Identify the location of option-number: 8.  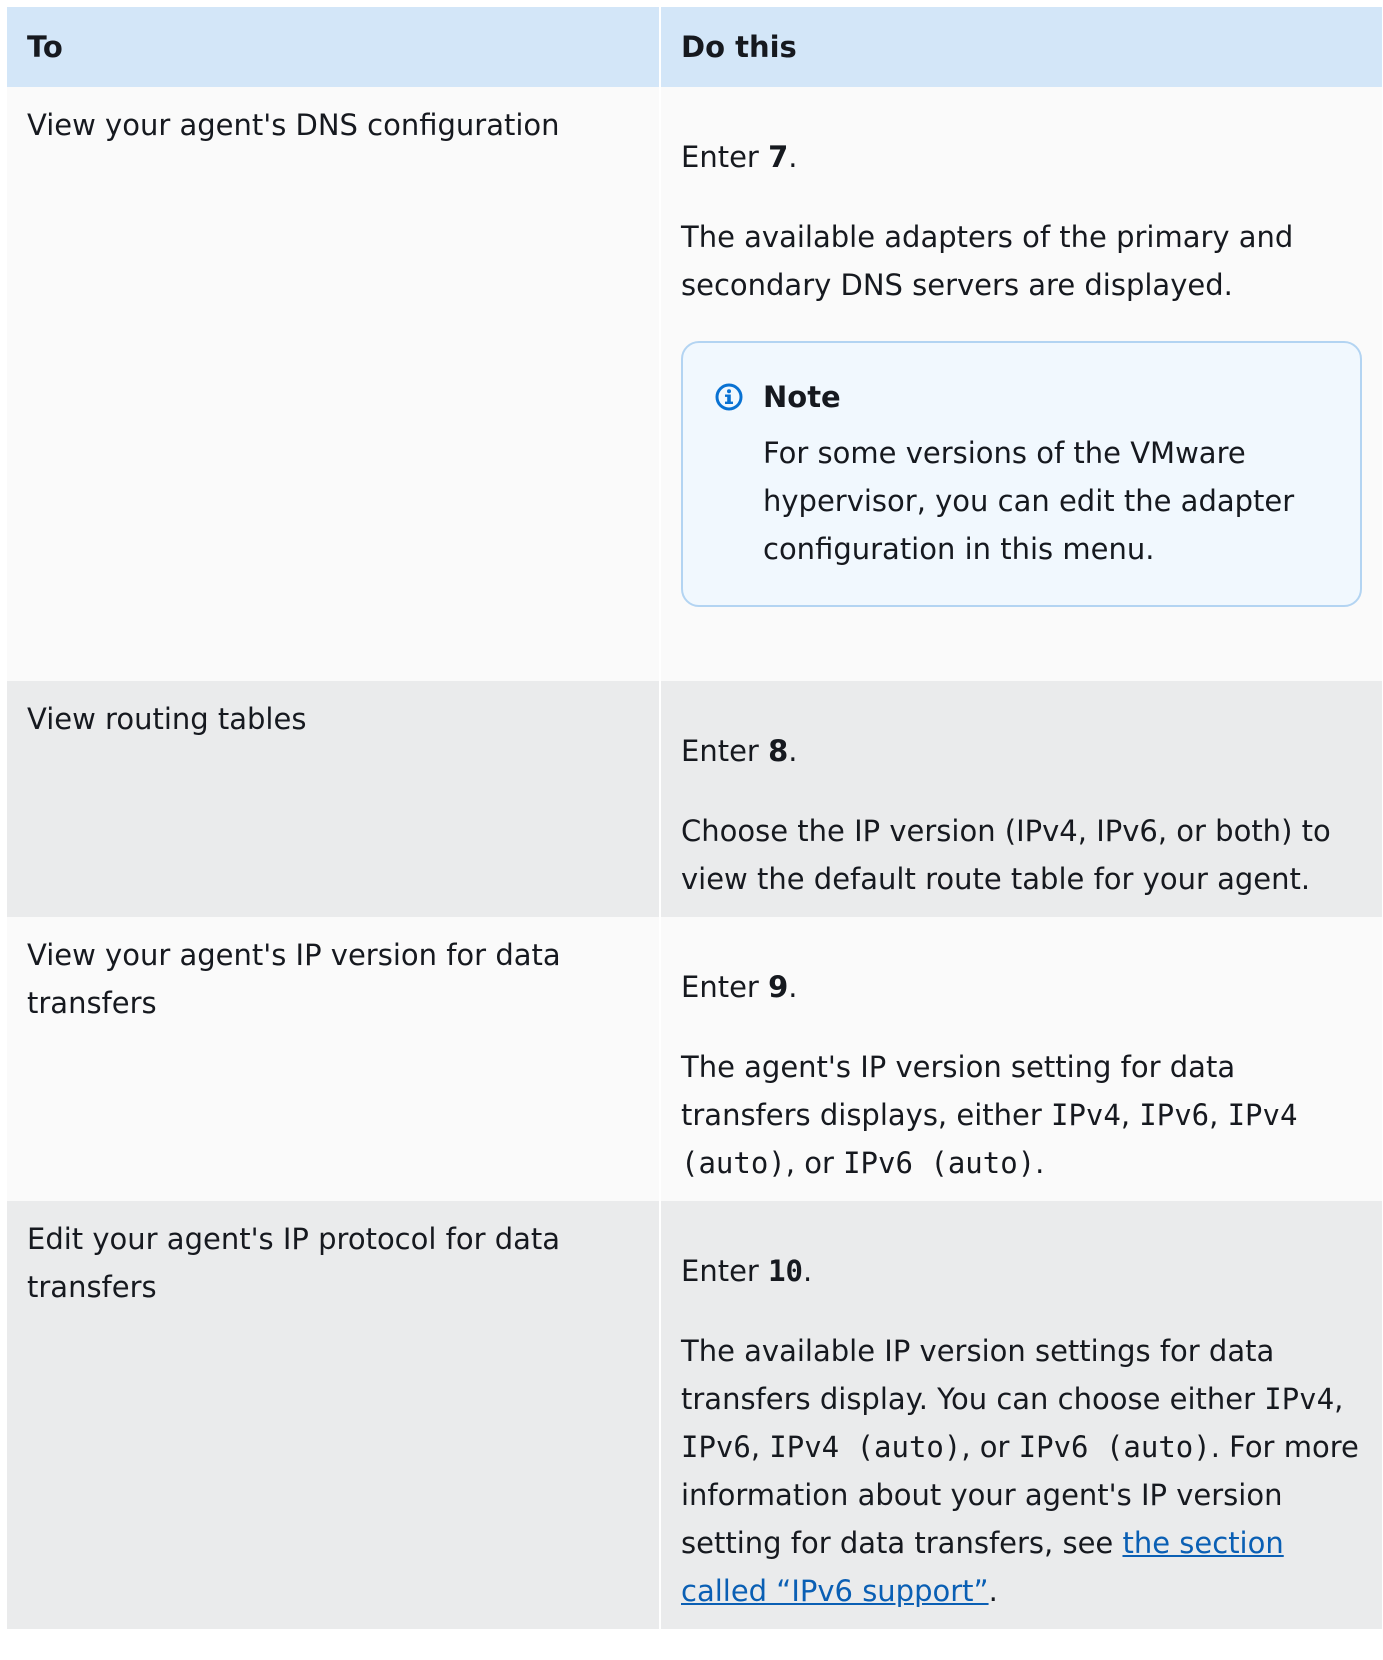
(778, 751).